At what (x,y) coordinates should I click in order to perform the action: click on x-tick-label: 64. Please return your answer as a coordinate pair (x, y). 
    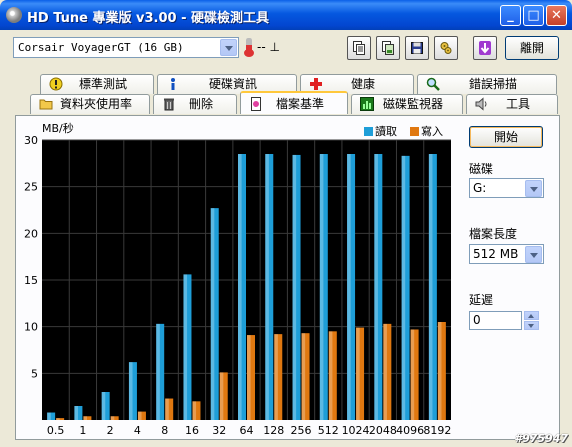
    Looking at the image, I should click on (247, 430).